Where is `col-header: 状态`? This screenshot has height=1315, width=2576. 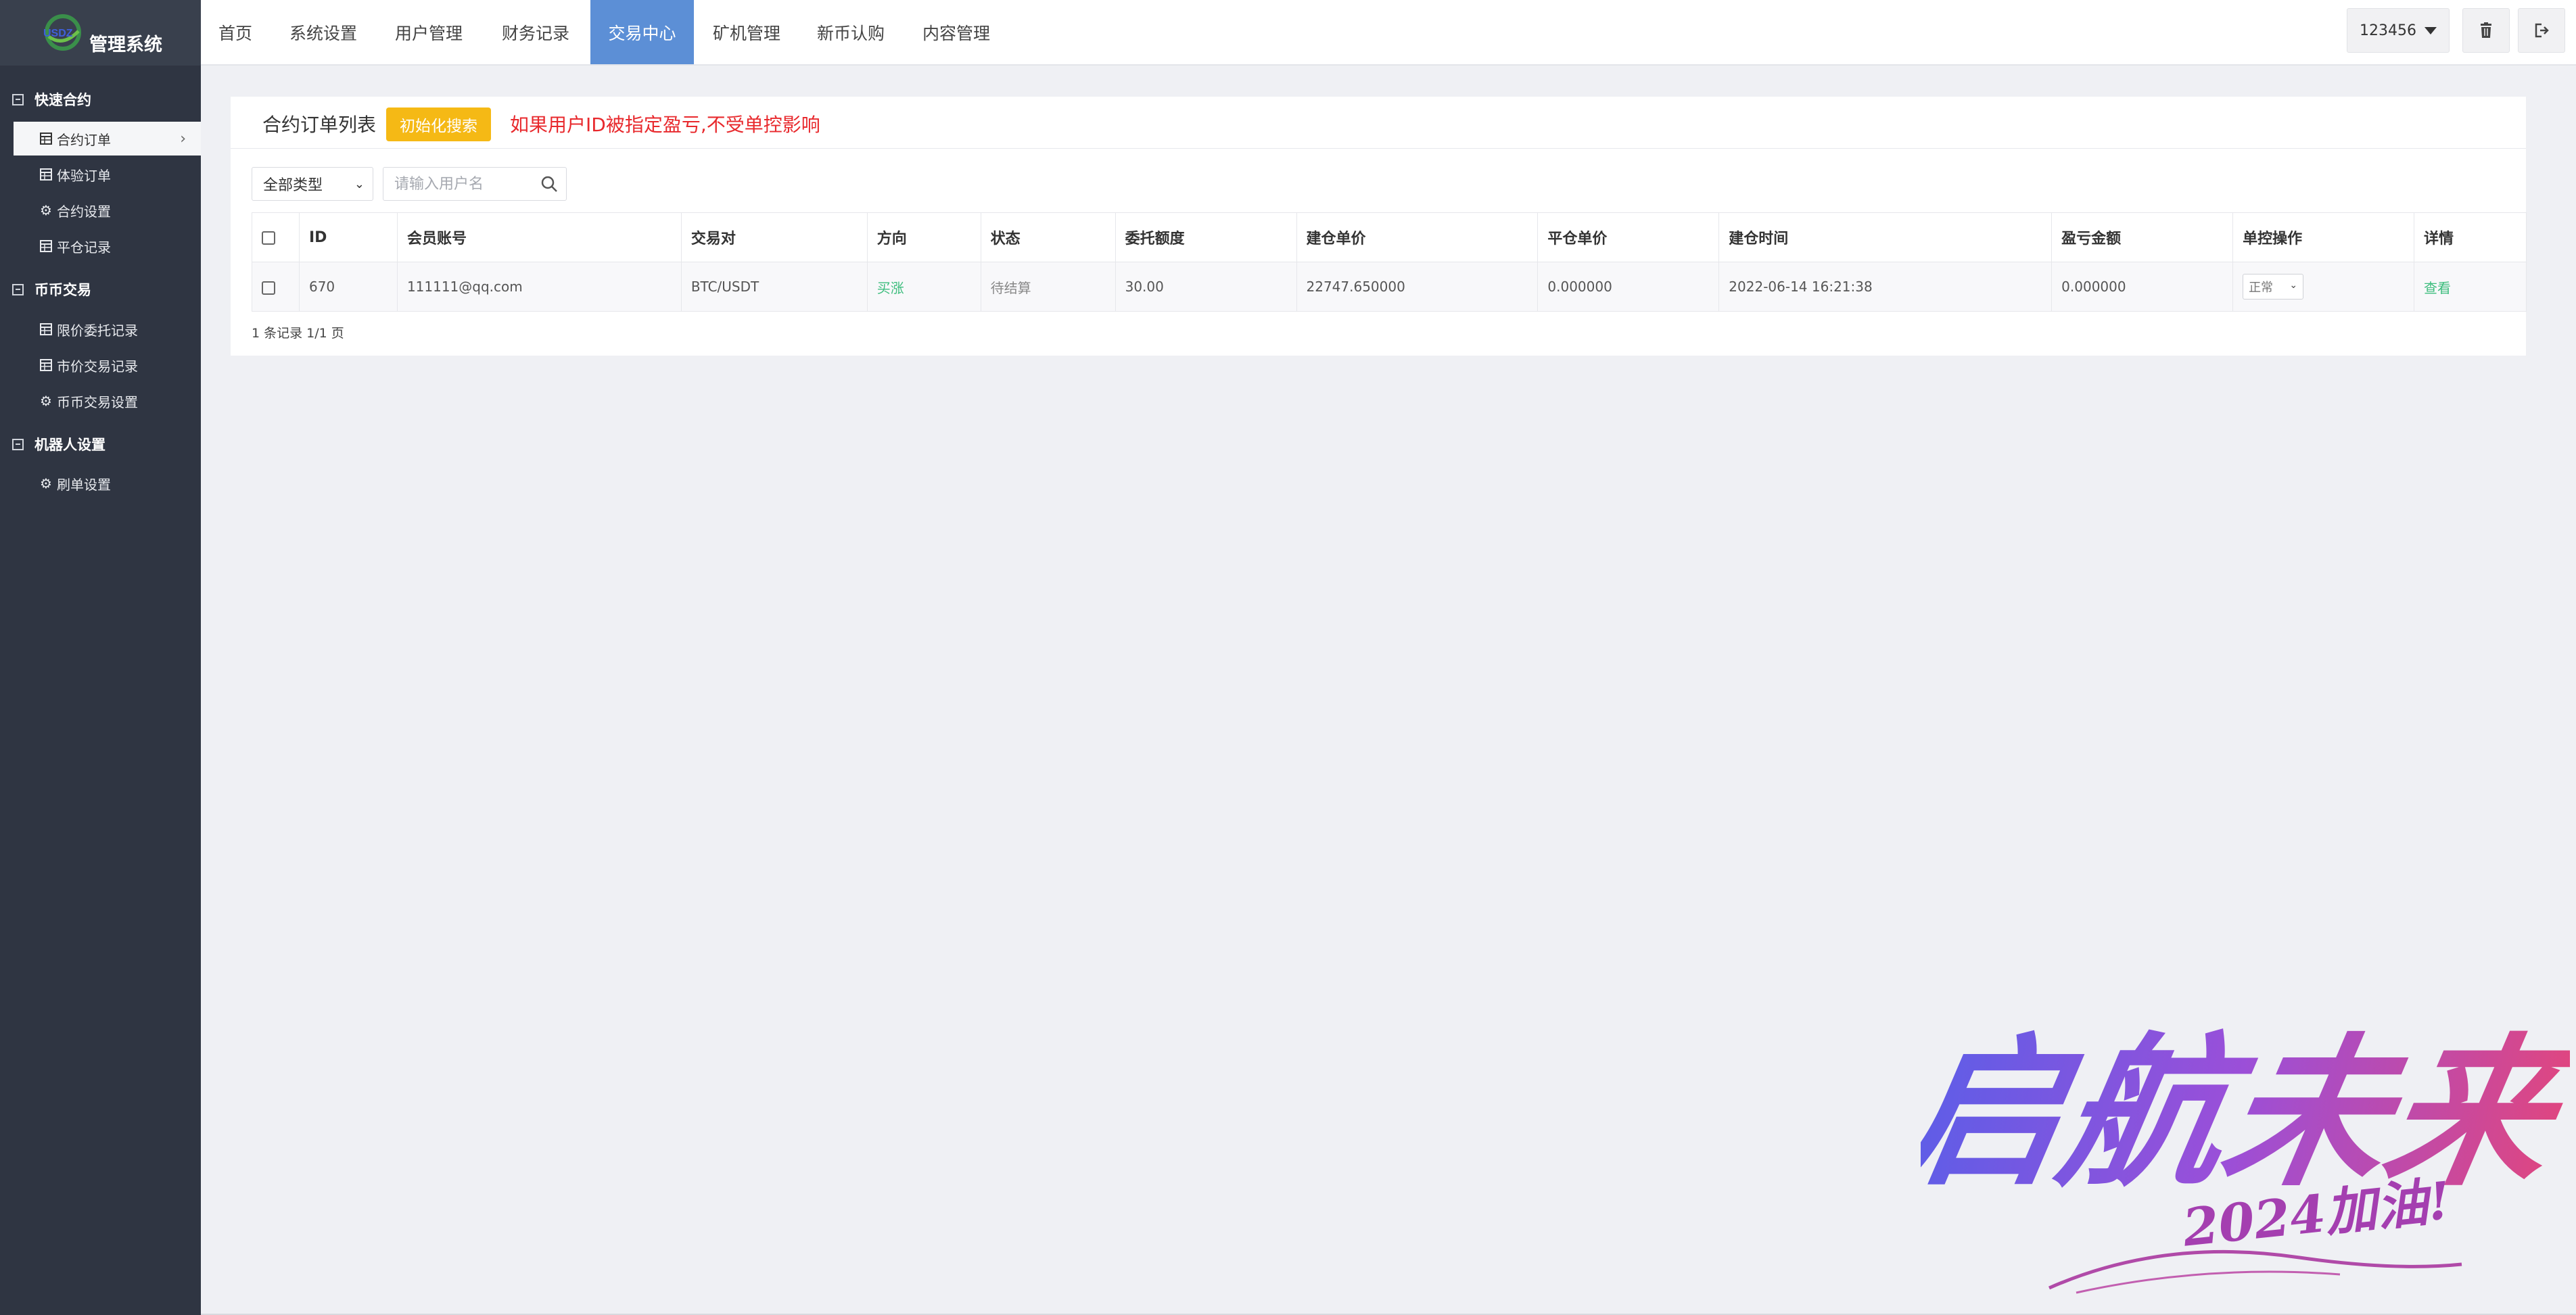 col-header: 状态 is located at coordinates (1048, 237).